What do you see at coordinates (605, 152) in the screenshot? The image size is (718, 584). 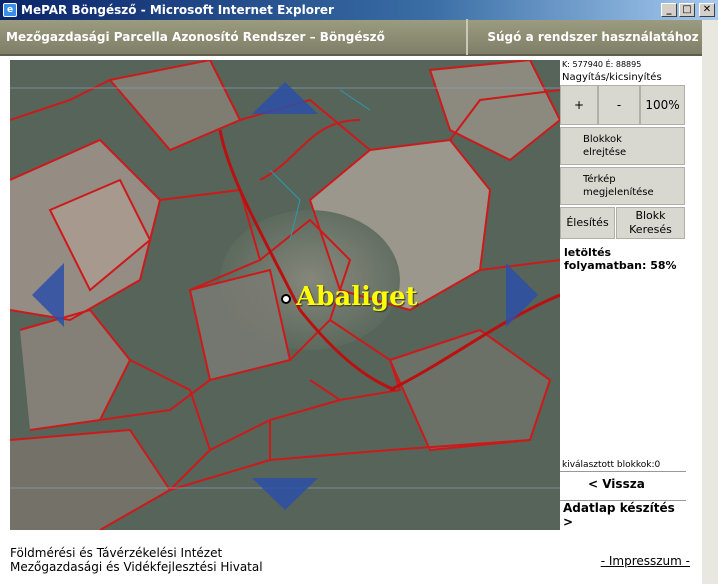 I see `hide-blocks-label-2: elrejtése` at bounding box center [605, 152].